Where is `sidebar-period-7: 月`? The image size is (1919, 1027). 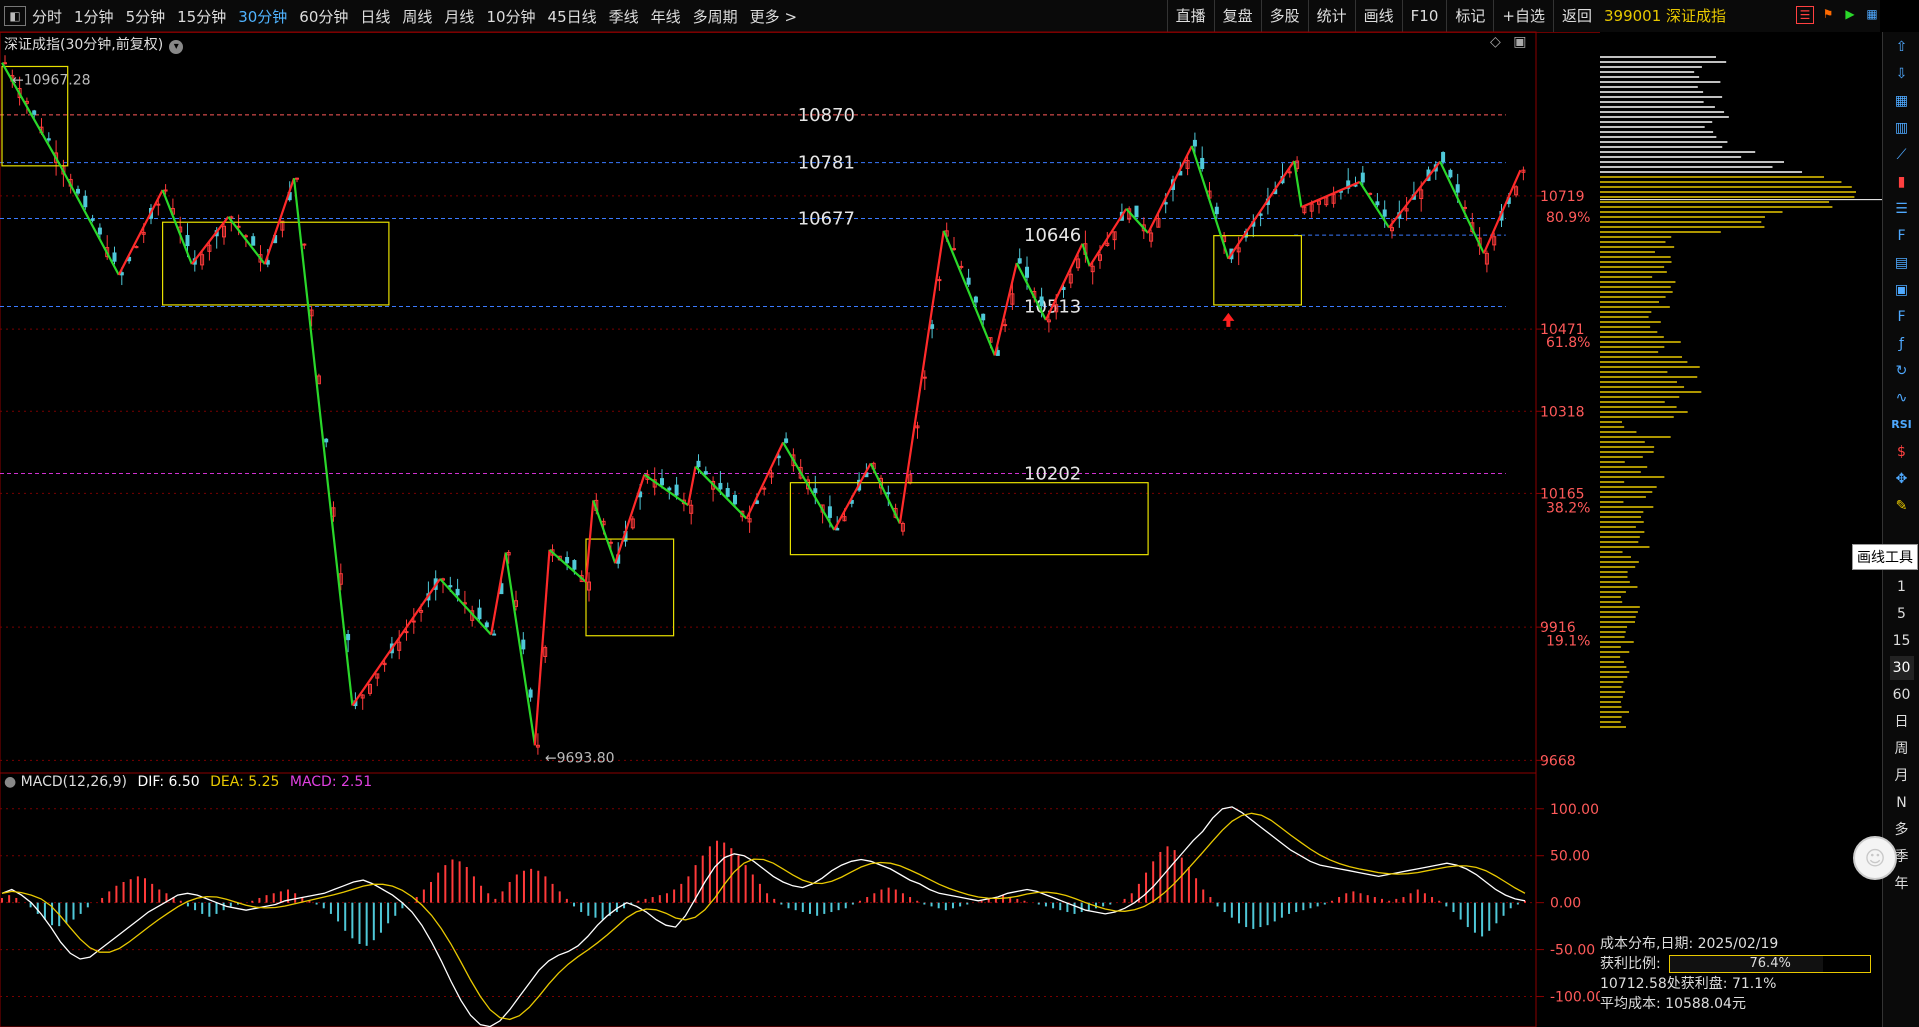 sidebar-period-7: 月 is located at coordinates (1902, 776).